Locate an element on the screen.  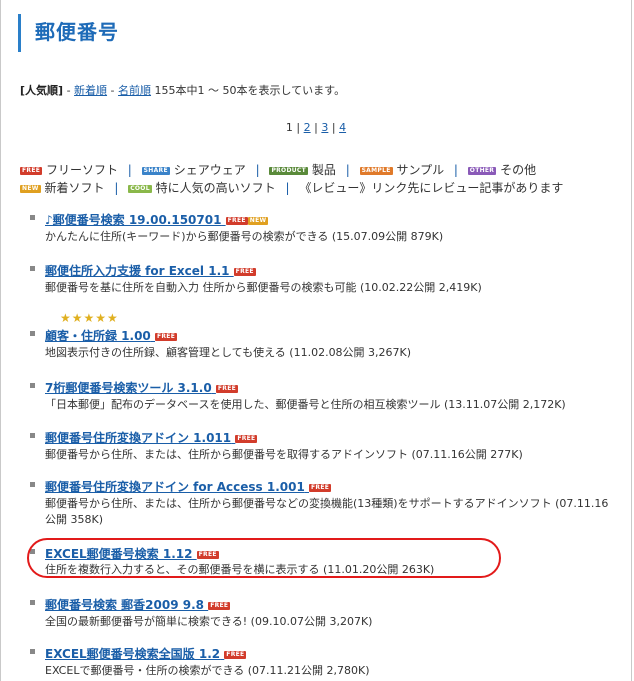
sort-new-link: 新着順 is located at coordinates (90, 90).